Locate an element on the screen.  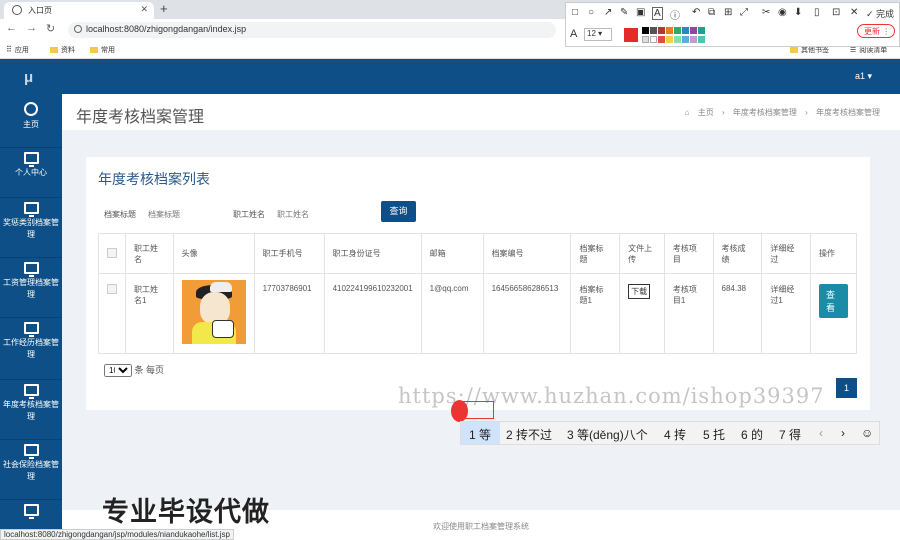
cell-phone: 17703786901 is located at coordinates (289, 313).